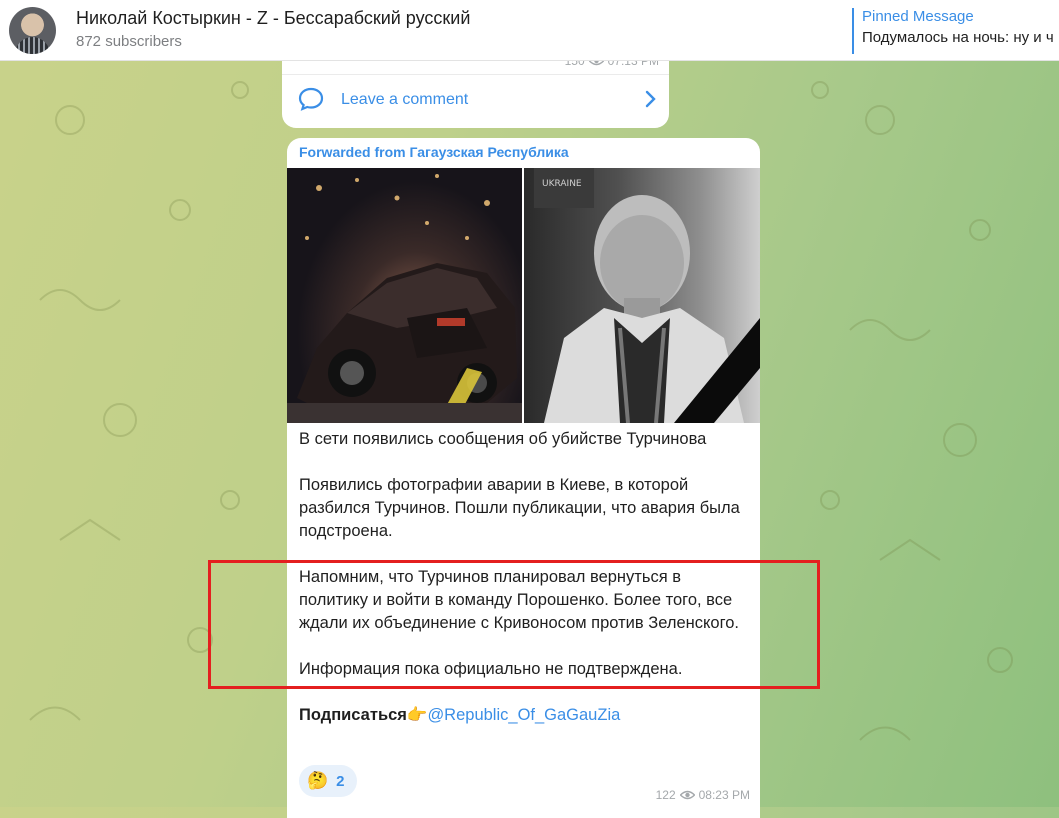  What do you see at coordinates (562, 184) in the screenshot?
I see `photo-sign-text: UKRAINE` at bounding box center [562, 184].